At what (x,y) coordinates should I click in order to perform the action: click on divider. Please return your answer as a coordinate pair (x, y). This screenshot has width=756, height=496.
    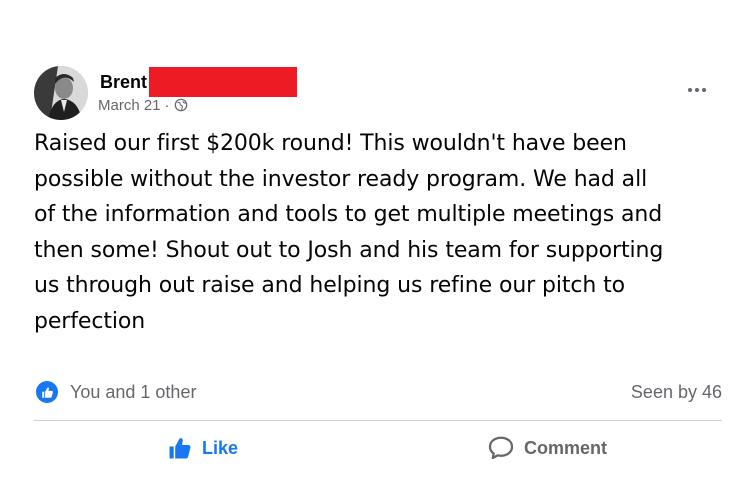
    Looking at the image, I should click on (378, 420).